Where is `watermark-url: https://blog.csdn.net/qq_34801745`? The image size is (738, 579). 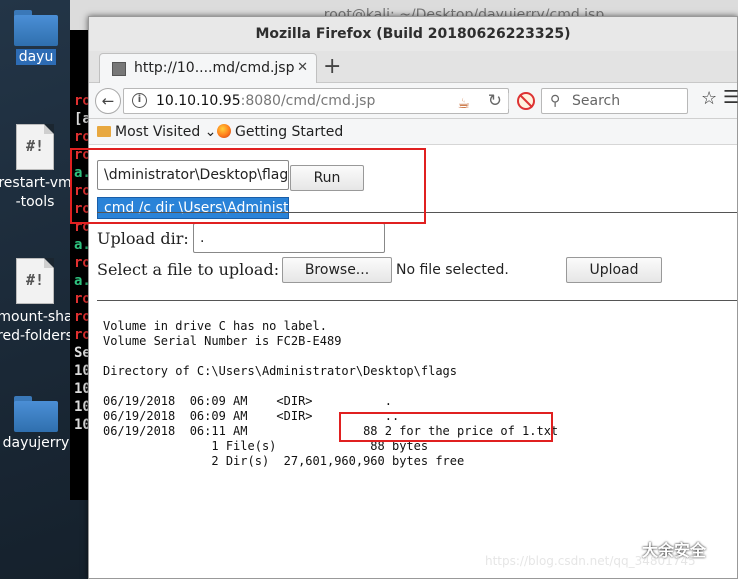 watermark-url: https://blog.csdn.net/qq_34801745 is located at coordinates (590, 561).